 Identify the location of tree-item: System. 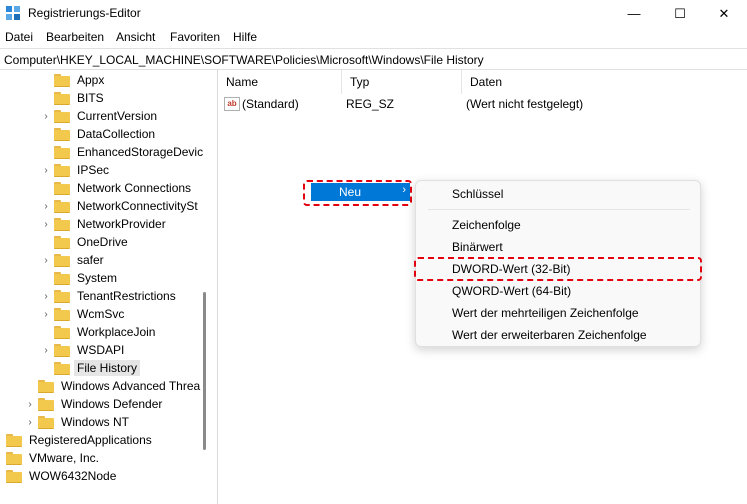
(87, 278).